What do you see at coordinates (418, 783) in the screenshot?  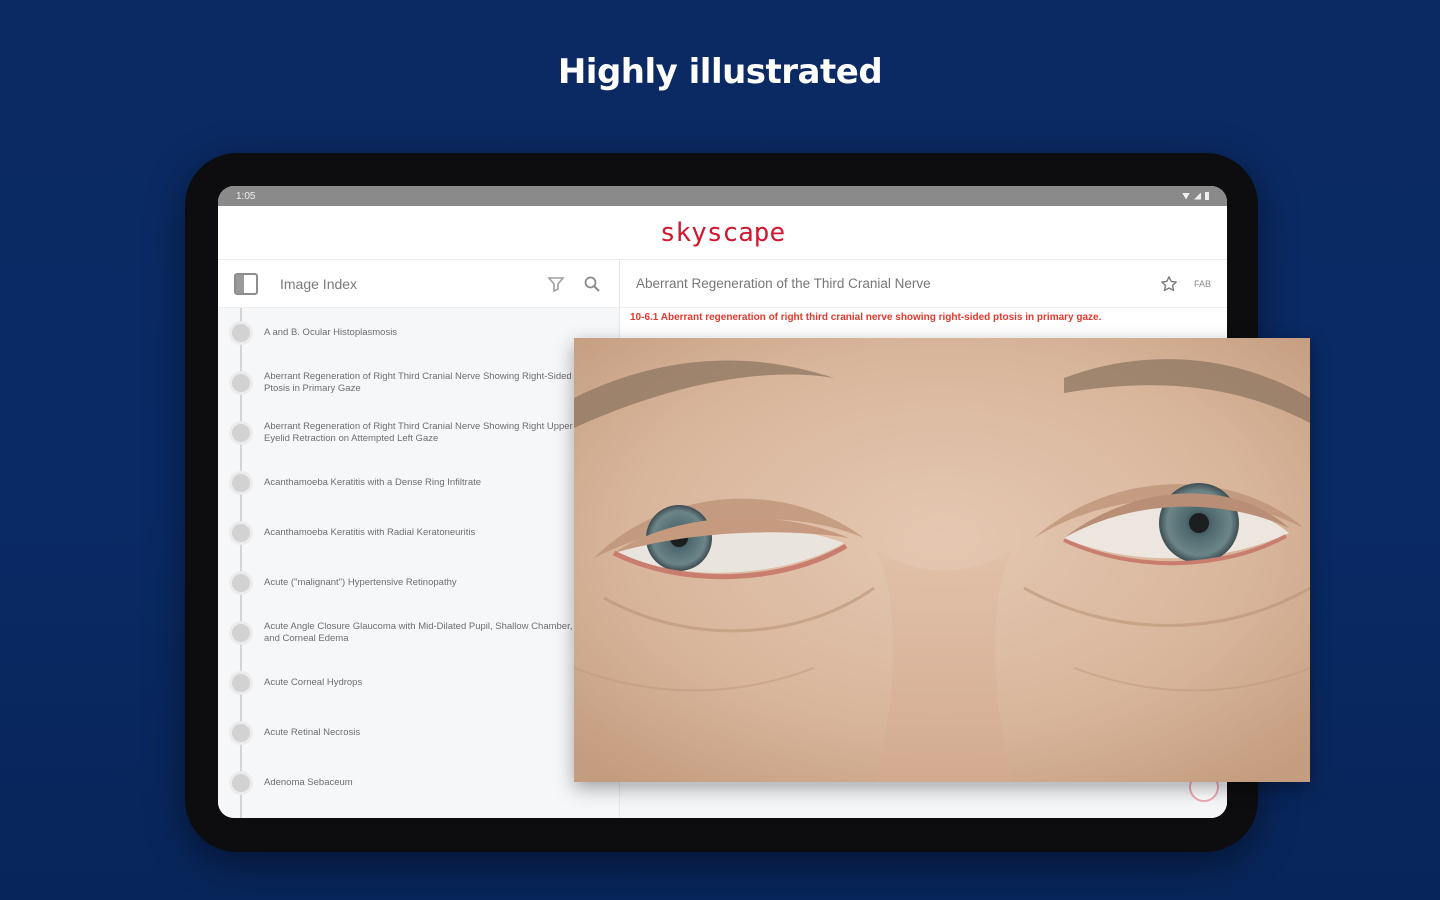 I see `list-item: Adenoma Sebaceum` at bounding box center [418, 783].